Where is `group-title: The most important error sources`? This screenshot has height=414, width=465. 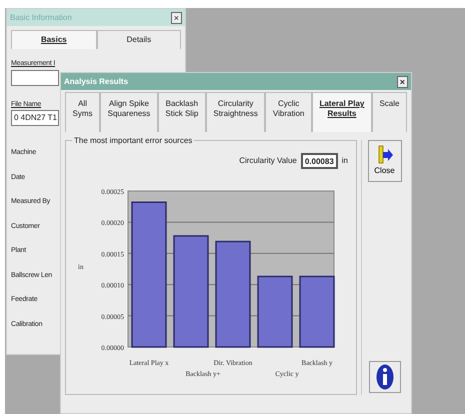 group-title: The most important error sources is located at coordinates (133, 141).